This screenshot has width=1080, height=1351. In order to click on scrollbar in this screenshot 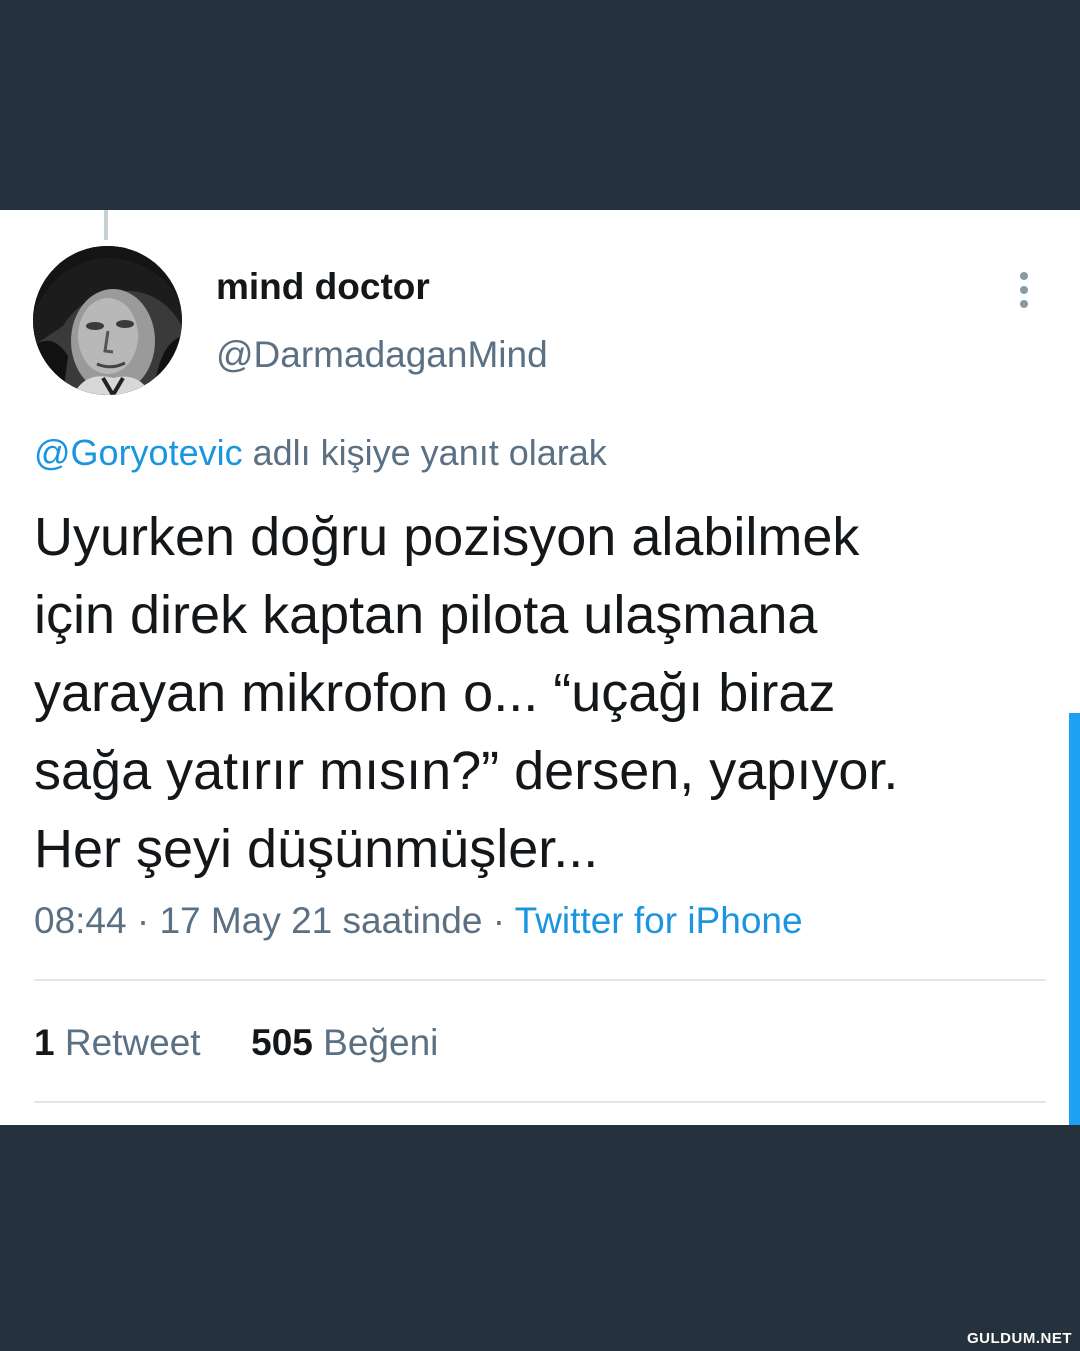, I will do `click(1074, 919)`.